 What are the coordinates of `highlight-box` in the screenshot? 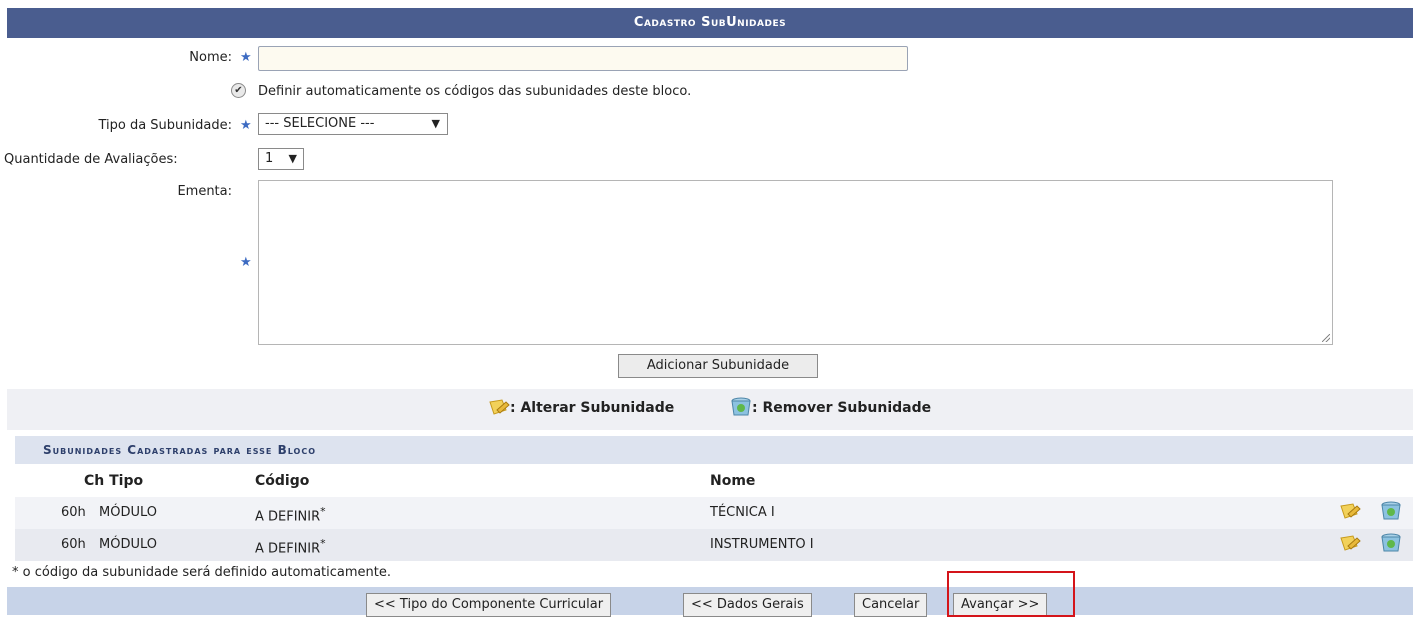 It's located at (1011, 594).